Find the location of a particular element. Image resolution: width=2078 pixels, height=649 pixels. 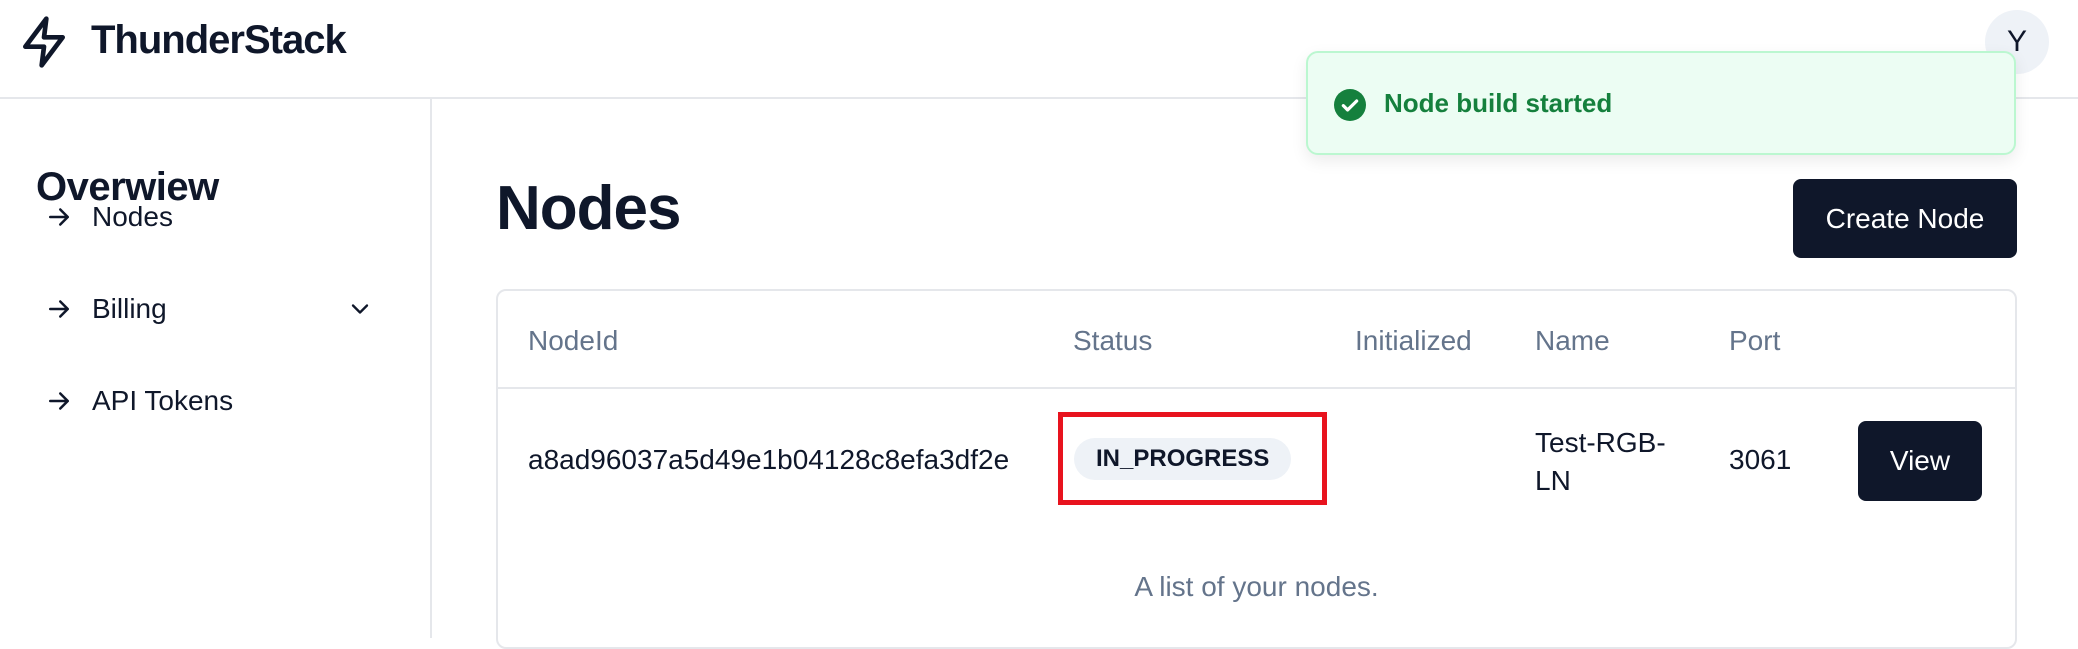

name-cell: Test-RGB-LN is located at coordinates (1600, 461).